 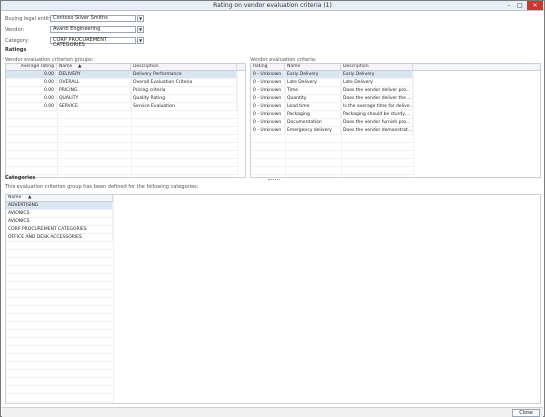 What do you see at coordinates (520, 5) in the screenshot?
I see `maximize-button: □` at bounding box center [520, 5].